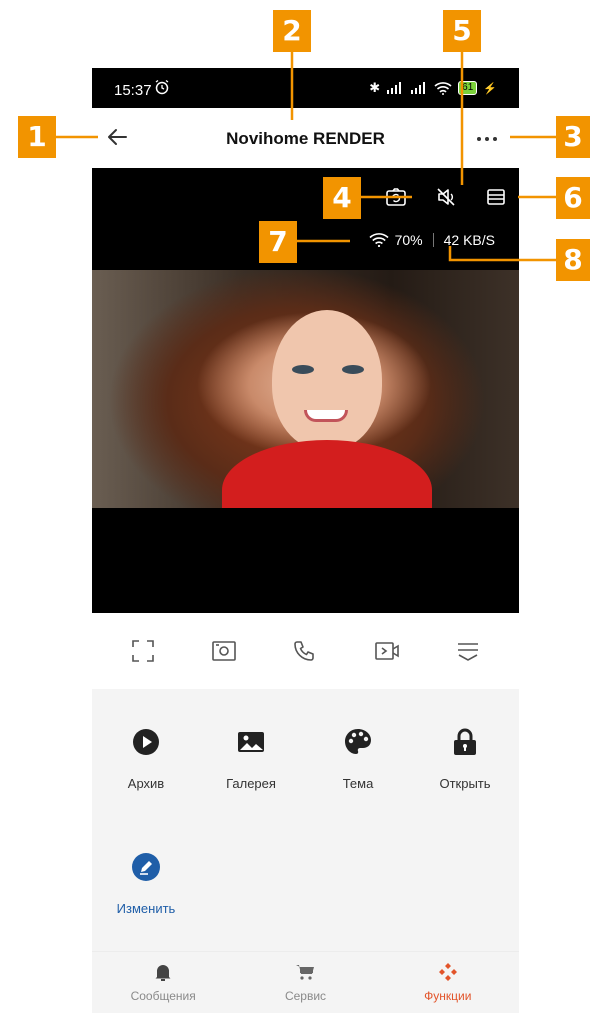 The width and height of the screenshot is (591, 1013). What do you see at coordinates (469, 240) in the screenshot?
I see `bitrate: 42 KB/S` at bounding box center [469, 240].